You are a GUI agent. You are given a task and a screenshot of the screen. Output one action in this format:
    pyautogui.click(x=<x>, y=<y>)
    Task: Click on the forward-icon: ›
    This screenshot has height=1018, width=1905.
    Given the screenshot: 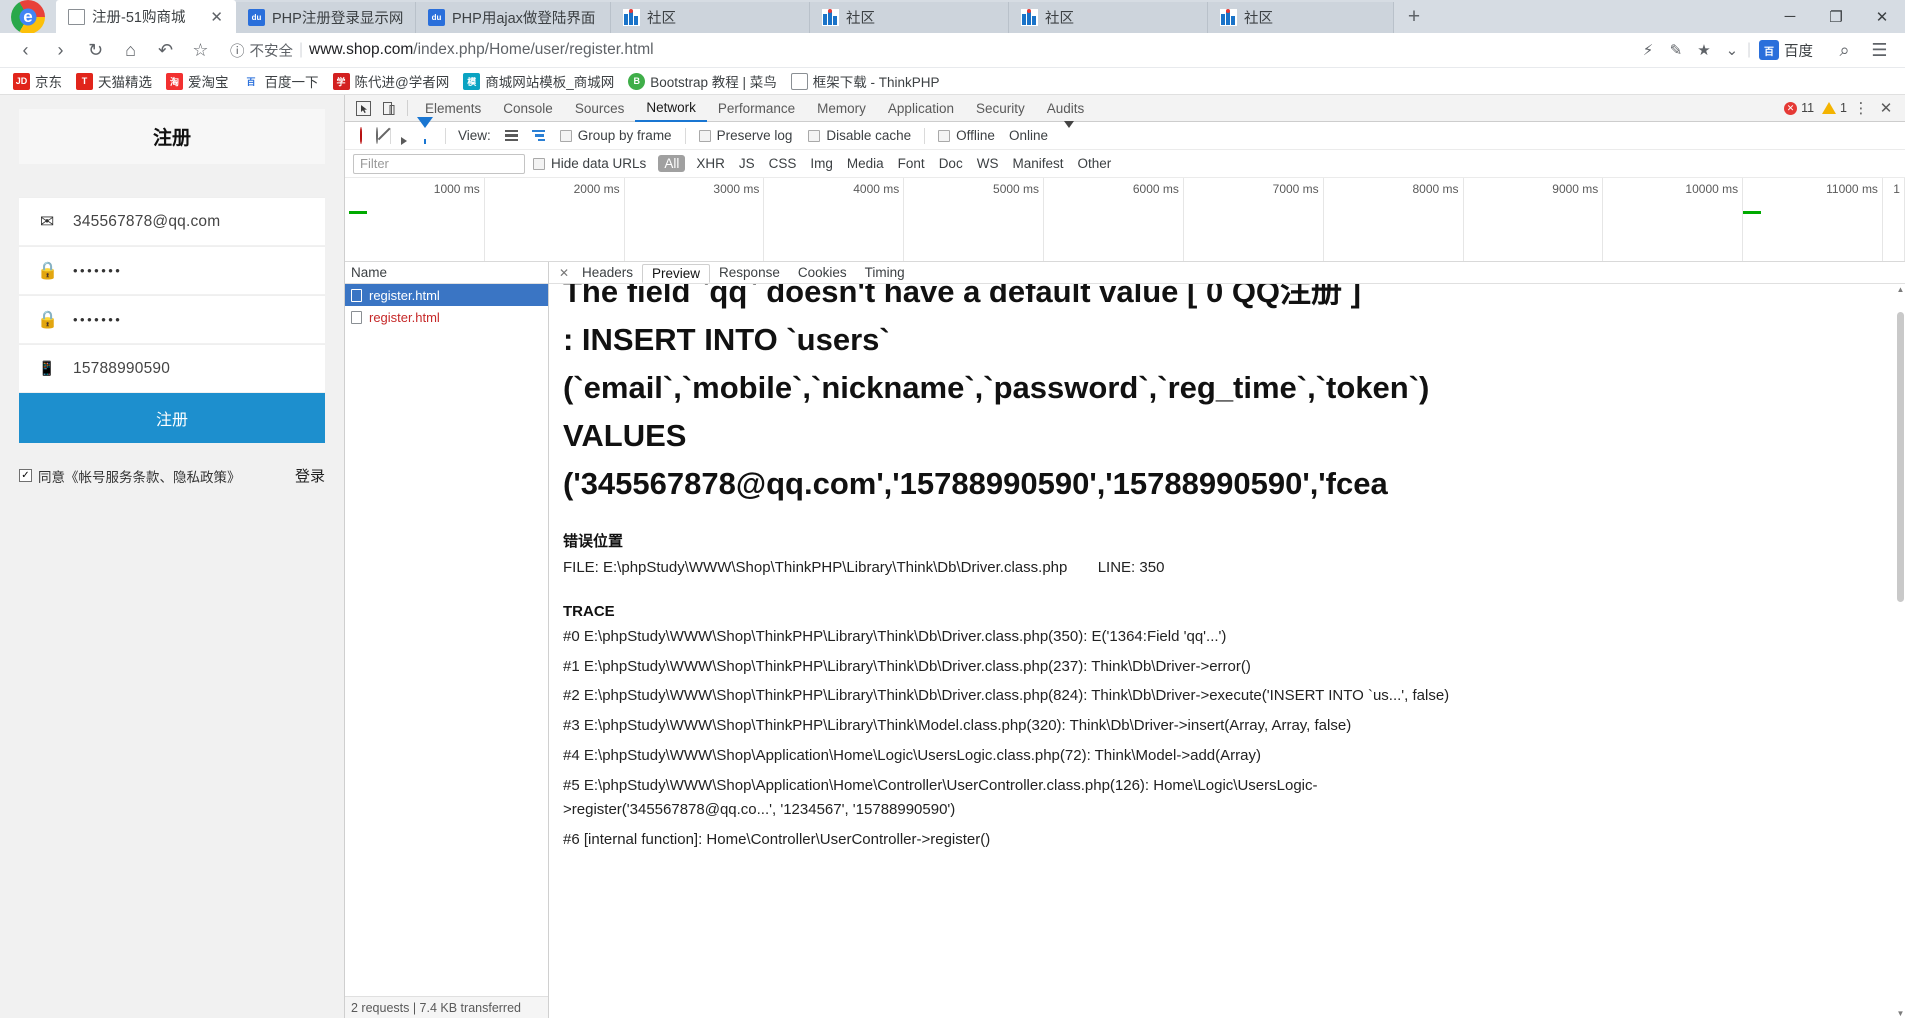 What is the action you would take?
    pyautogui.click(x=60, y=50)
    